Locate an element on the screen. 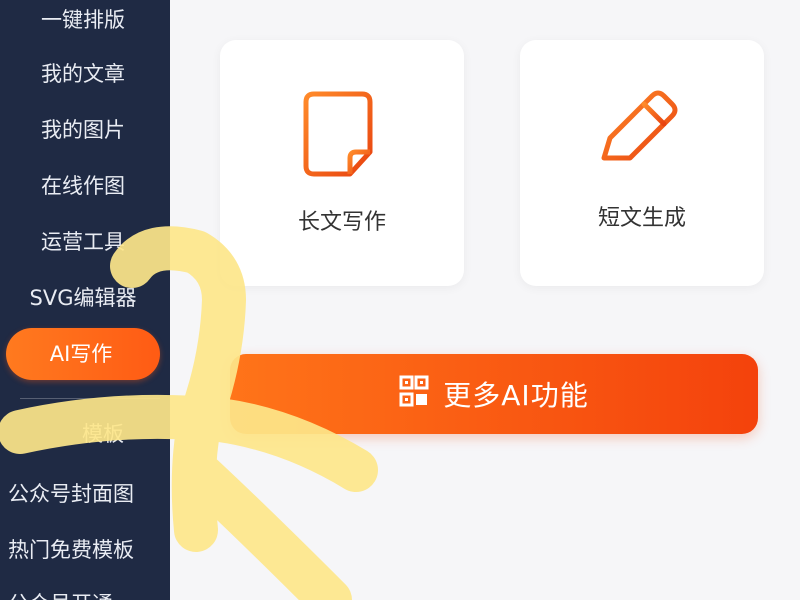 The image size is (800, 600). sidebar-divider is located at coordinates (90, 398).